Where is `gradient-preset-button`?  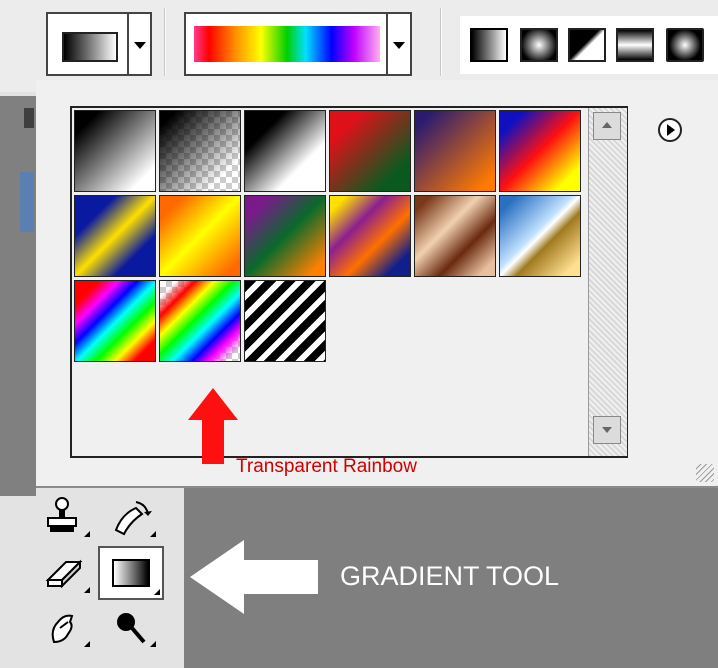
gradient-preset-button is located at coordinates (99, 44).